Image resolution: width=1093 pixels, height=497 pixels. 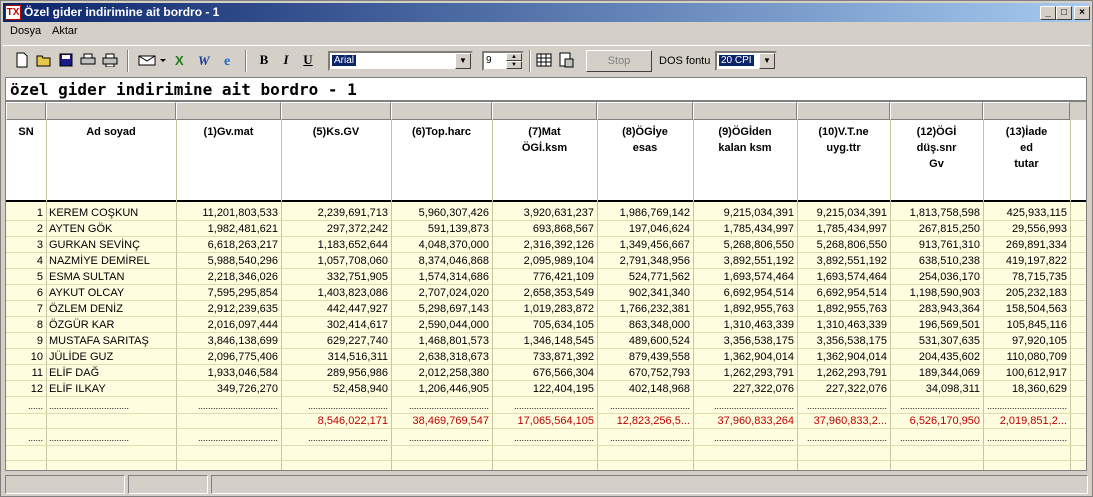 What do you see at coordinates (26, 132) in the screenshot?
I see `column-header: SN` at bounding box center [26, 132].